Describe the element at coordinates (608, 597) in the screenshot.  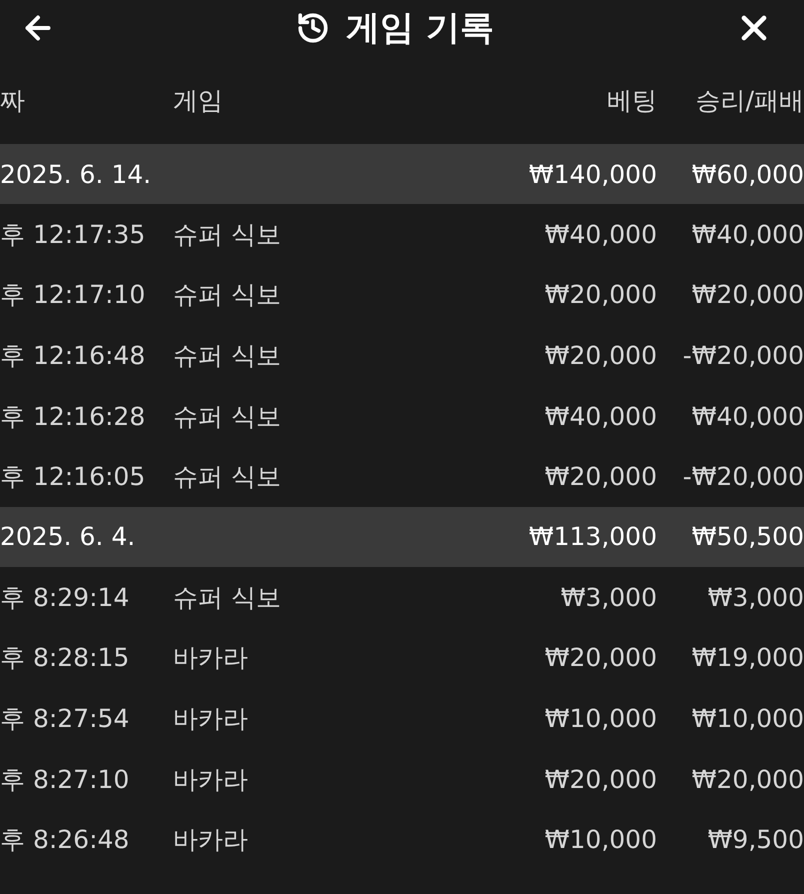
I see `bet-cell-text: ₩3,000` at that location.